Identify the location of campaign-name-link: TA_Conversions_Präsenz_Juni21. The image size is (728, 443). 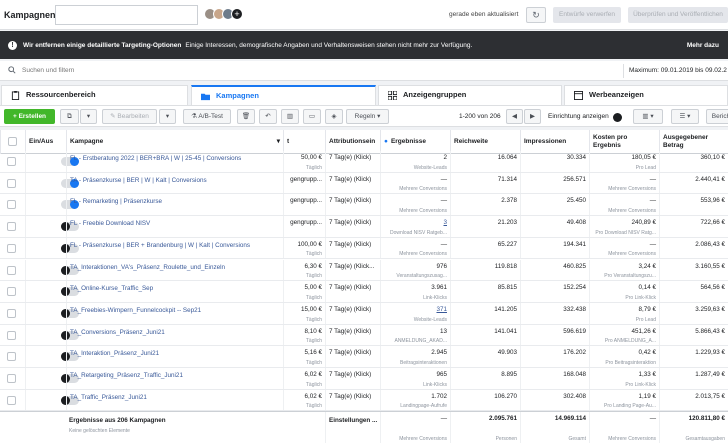
(172, 332).